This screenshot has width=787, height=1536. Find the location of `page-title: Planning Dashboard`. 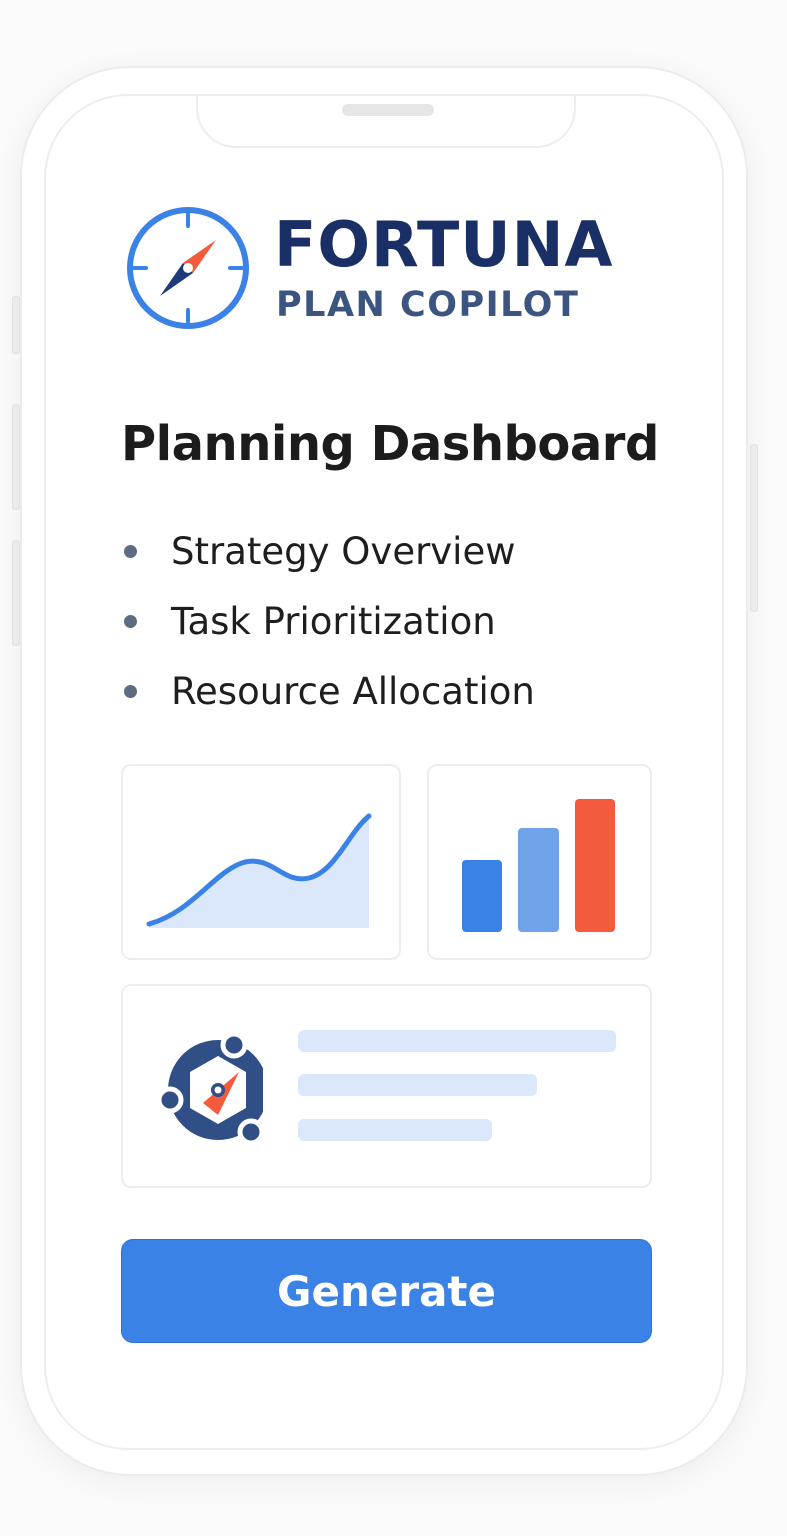

page-title: Planning Dashboard is located at coordinates (390, 444).